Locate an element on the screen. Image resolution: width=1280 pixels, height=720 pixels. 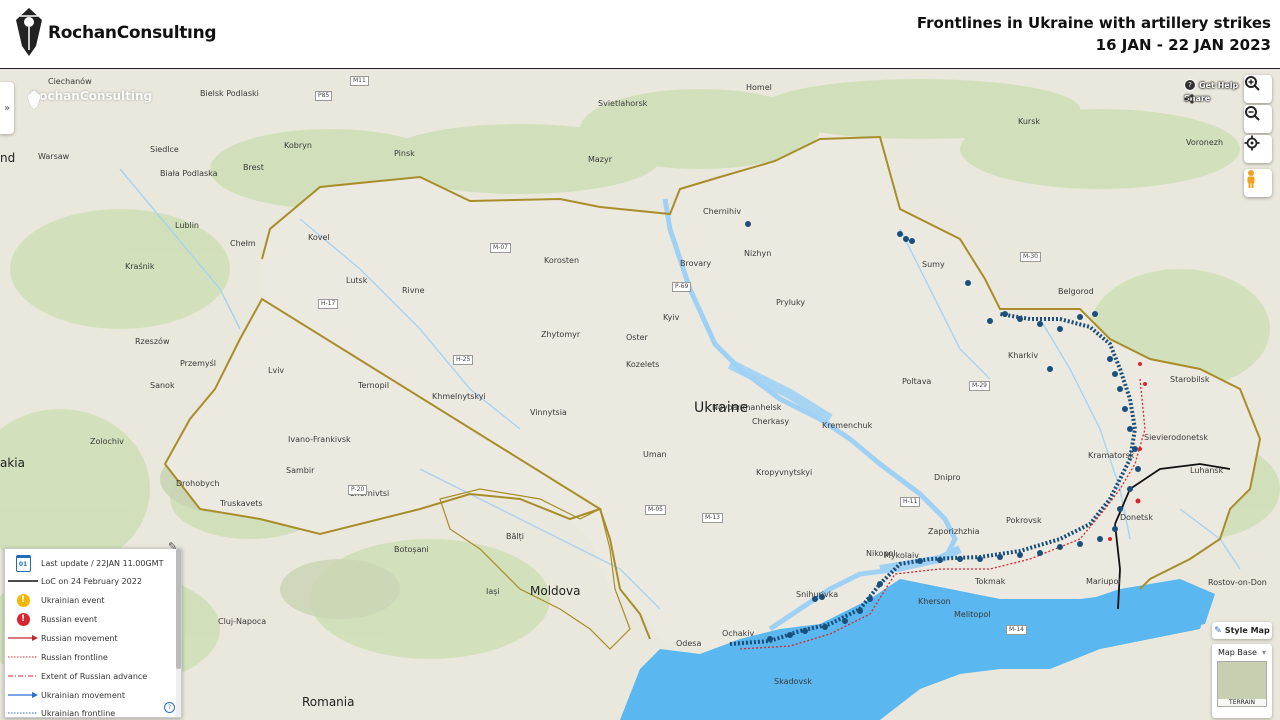
city-label: Sambir is located at coordinates (300, 470).